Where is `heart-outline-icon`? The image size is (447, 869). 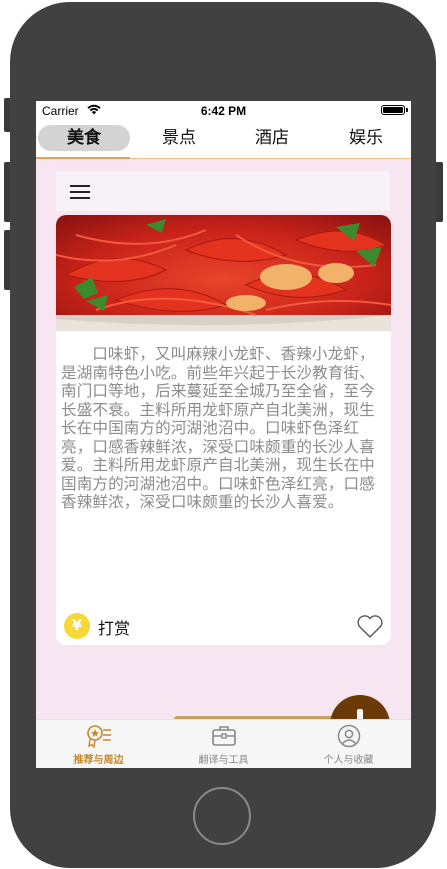 heart-outline-icon is located at coordinates (370, 626).